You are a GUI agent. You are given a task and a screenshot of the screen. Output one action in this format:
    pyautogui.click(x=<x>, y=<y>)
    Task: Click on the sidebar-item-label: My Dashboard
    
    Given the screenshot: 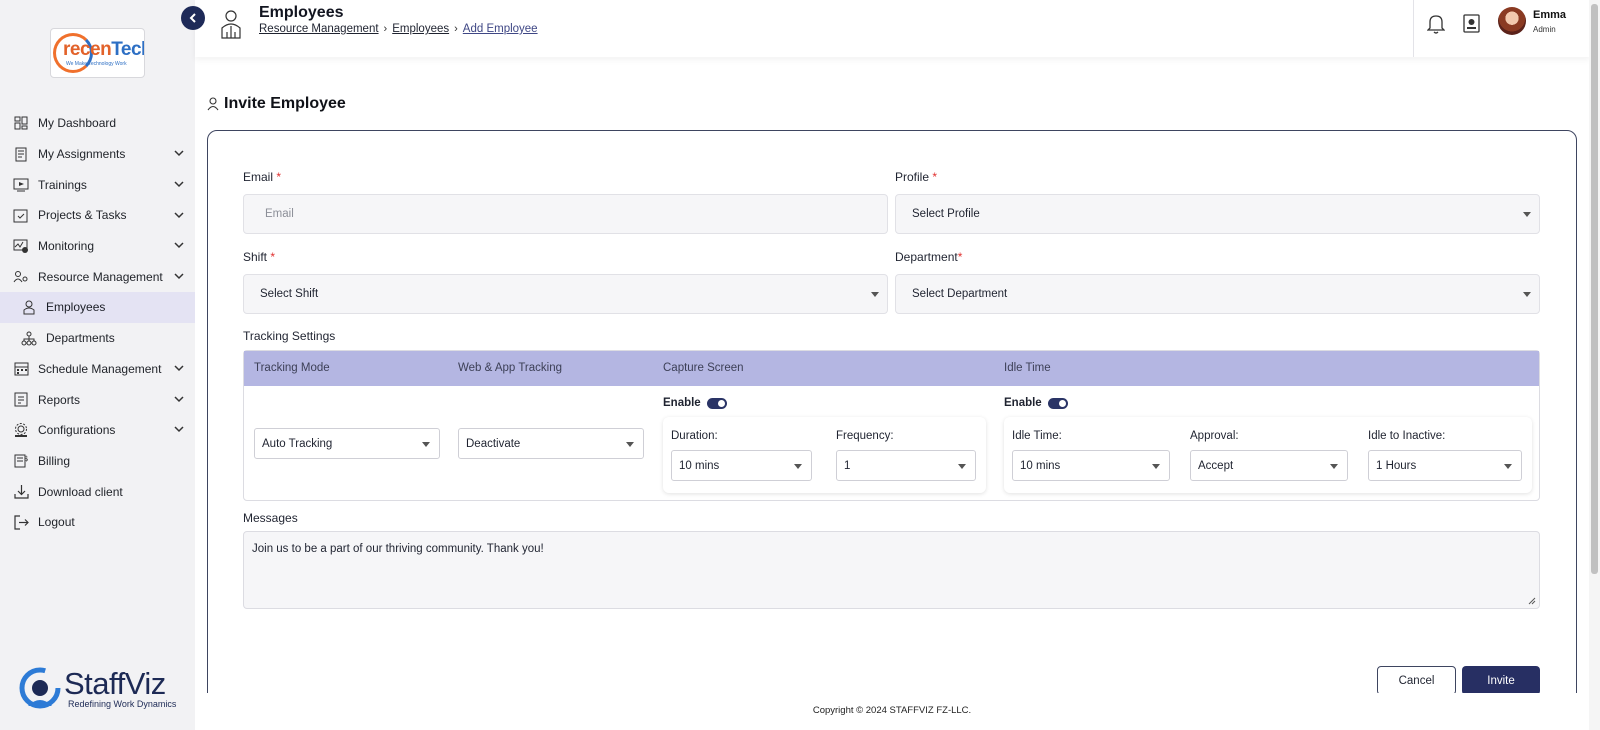 What is the action you would take?
    pyautogui.click(x=77, y=123)
    